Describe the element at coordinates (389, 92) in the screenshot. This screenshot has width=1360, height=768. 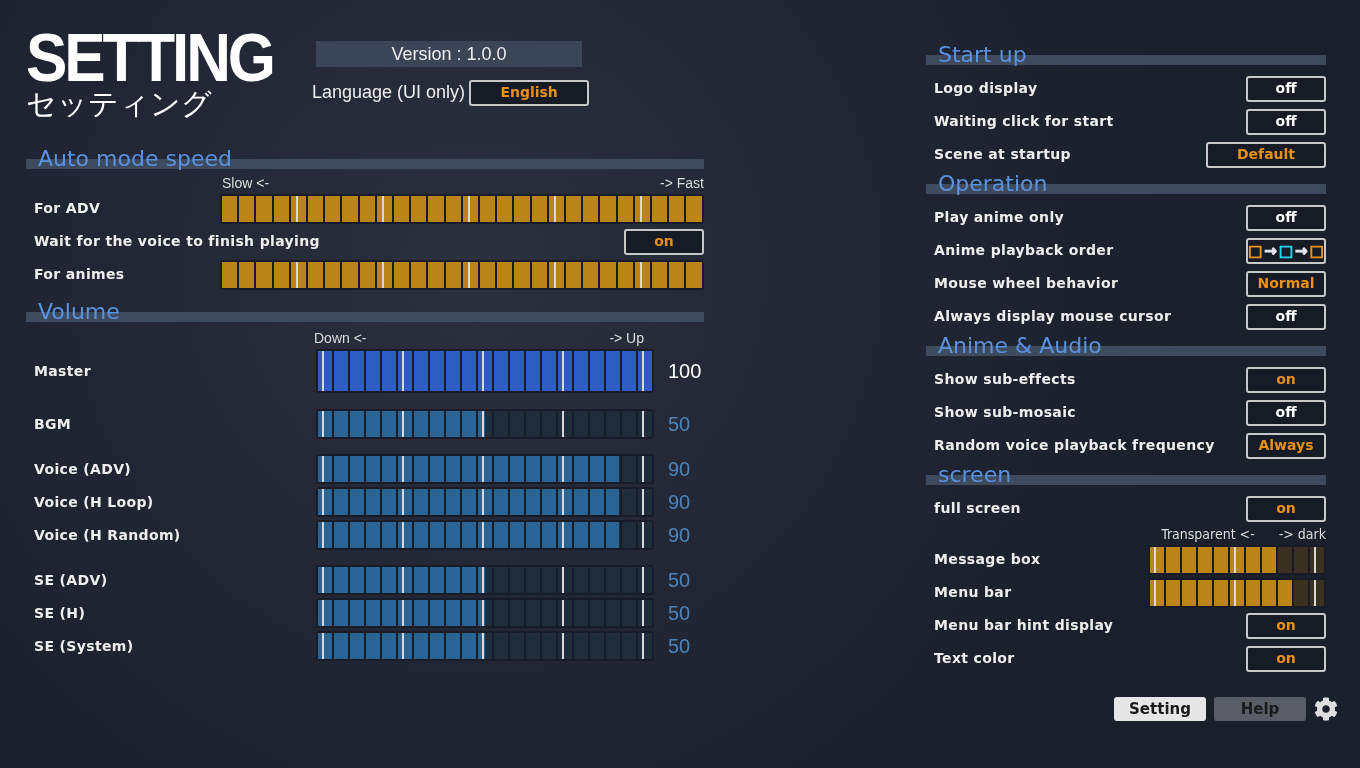
I see `language-label: Language (UI only)` at that location.